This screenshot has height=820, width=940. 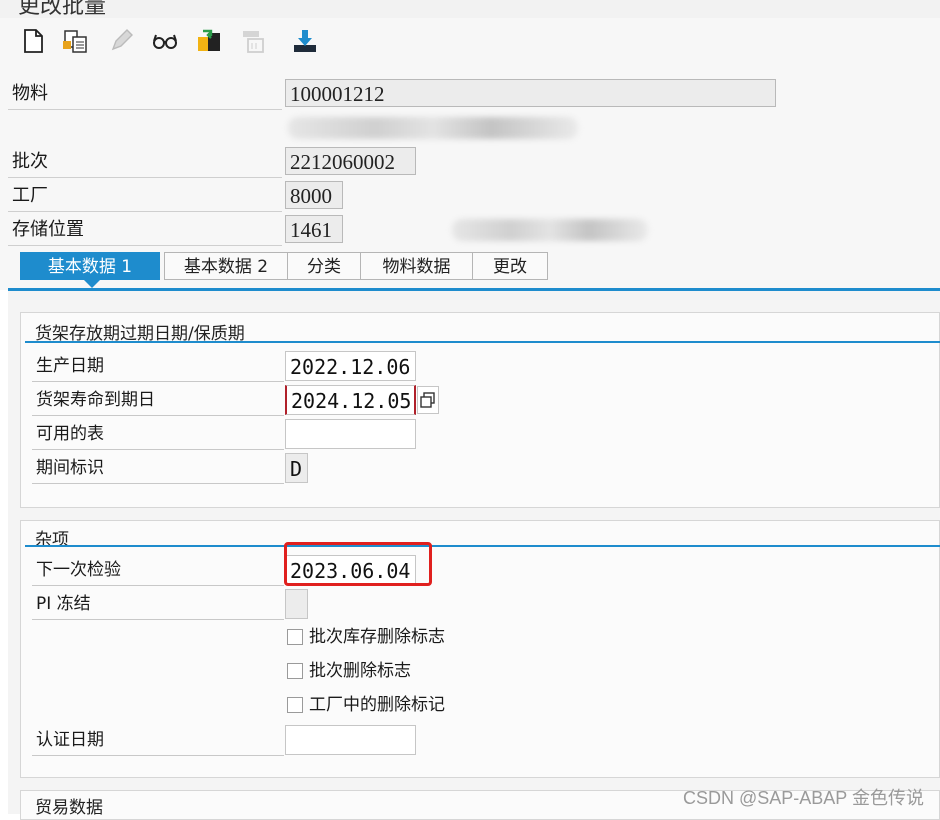 I want to click on new-document-icon, so click(x=33, y=41).